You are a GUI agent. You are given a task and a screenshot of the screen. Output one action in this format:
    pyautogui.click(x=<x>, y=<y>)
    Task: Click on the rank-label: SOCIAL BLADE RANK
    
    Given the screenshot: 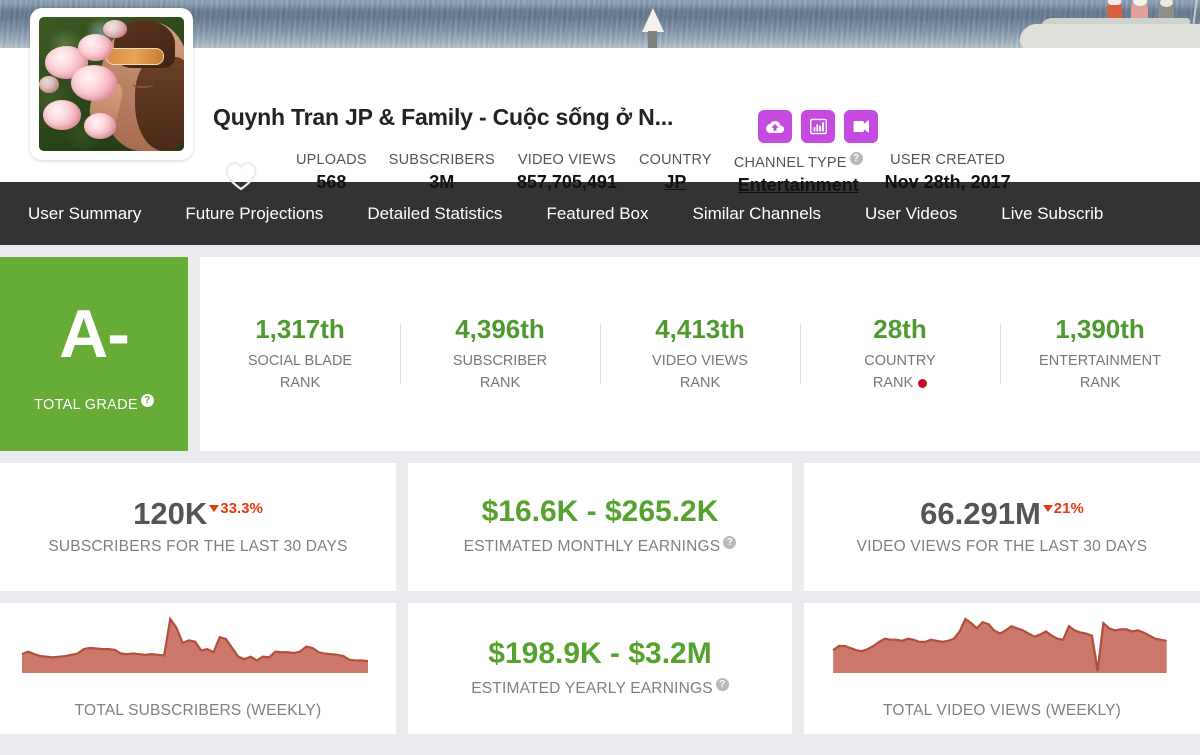 What is the action you would take?
    pyautogui.click(x=300, y=371)
    